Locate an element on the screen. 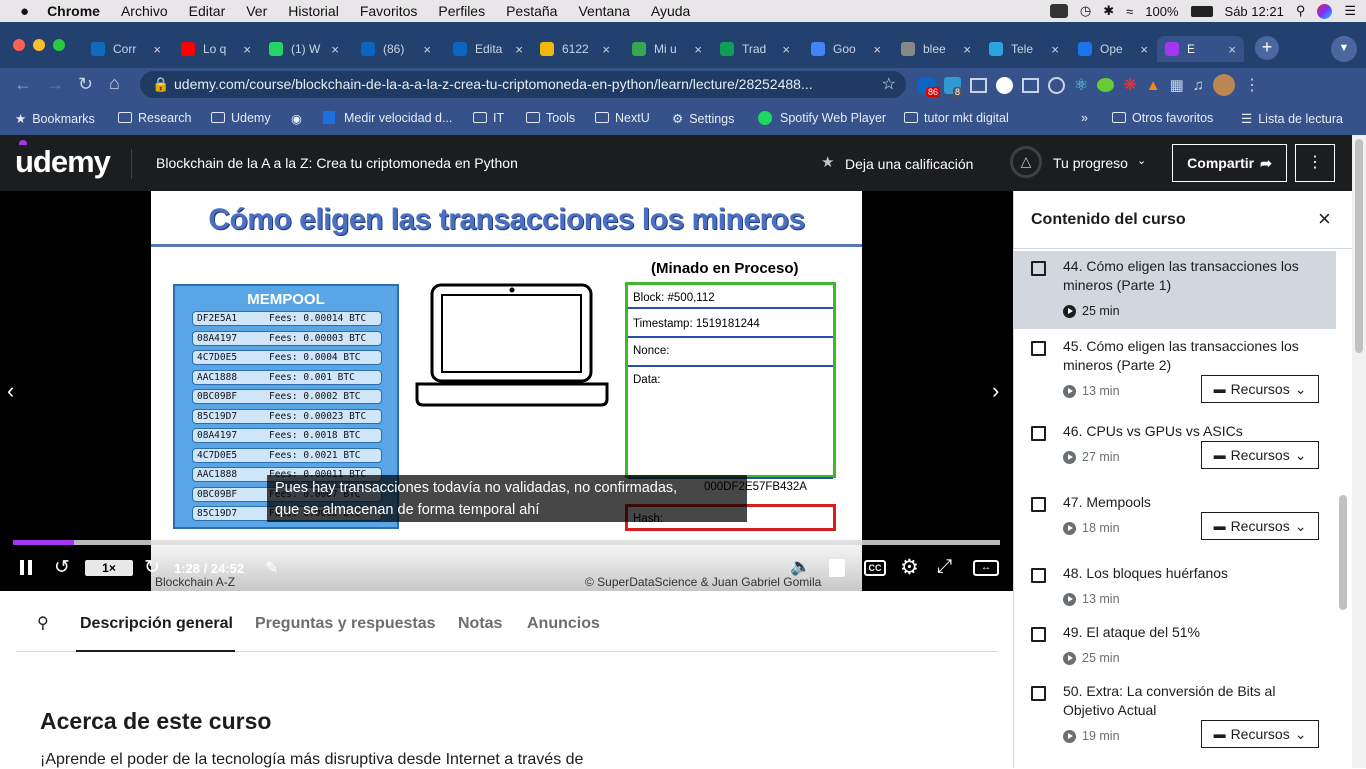  browser-tab: E × is located at coordinates (1200, 49).